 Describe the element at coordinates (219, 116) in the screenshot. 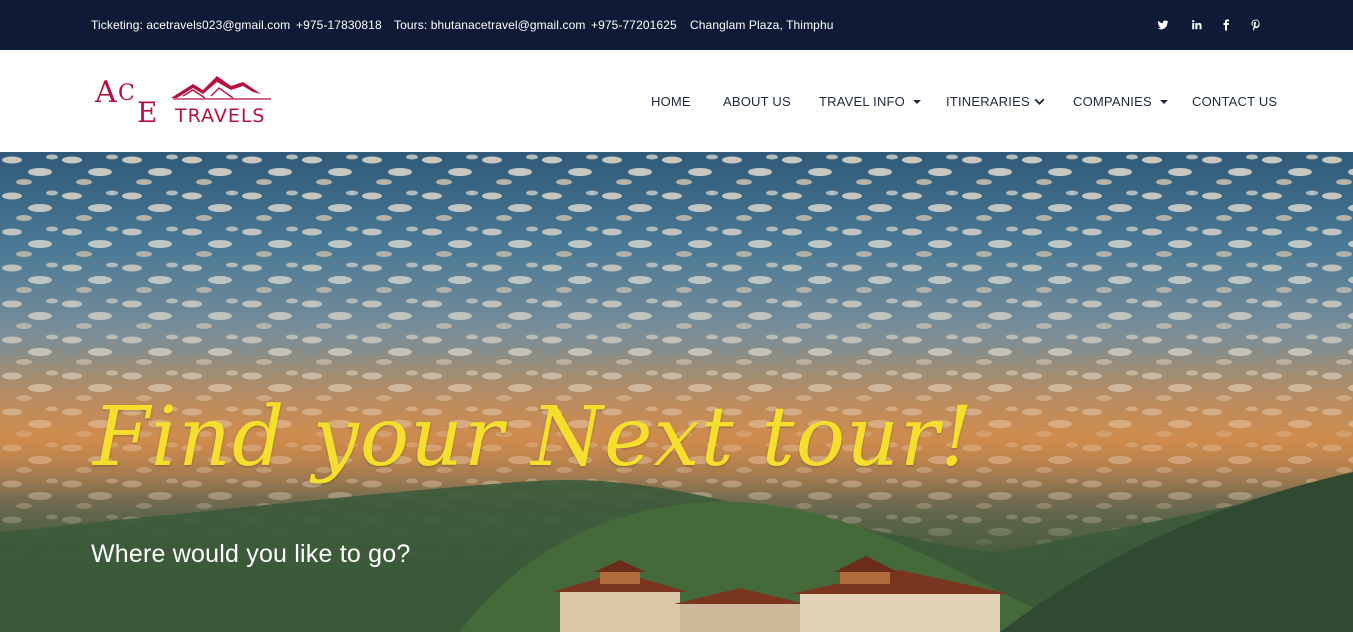

I see `svg-text: TRAVELS` at that location.